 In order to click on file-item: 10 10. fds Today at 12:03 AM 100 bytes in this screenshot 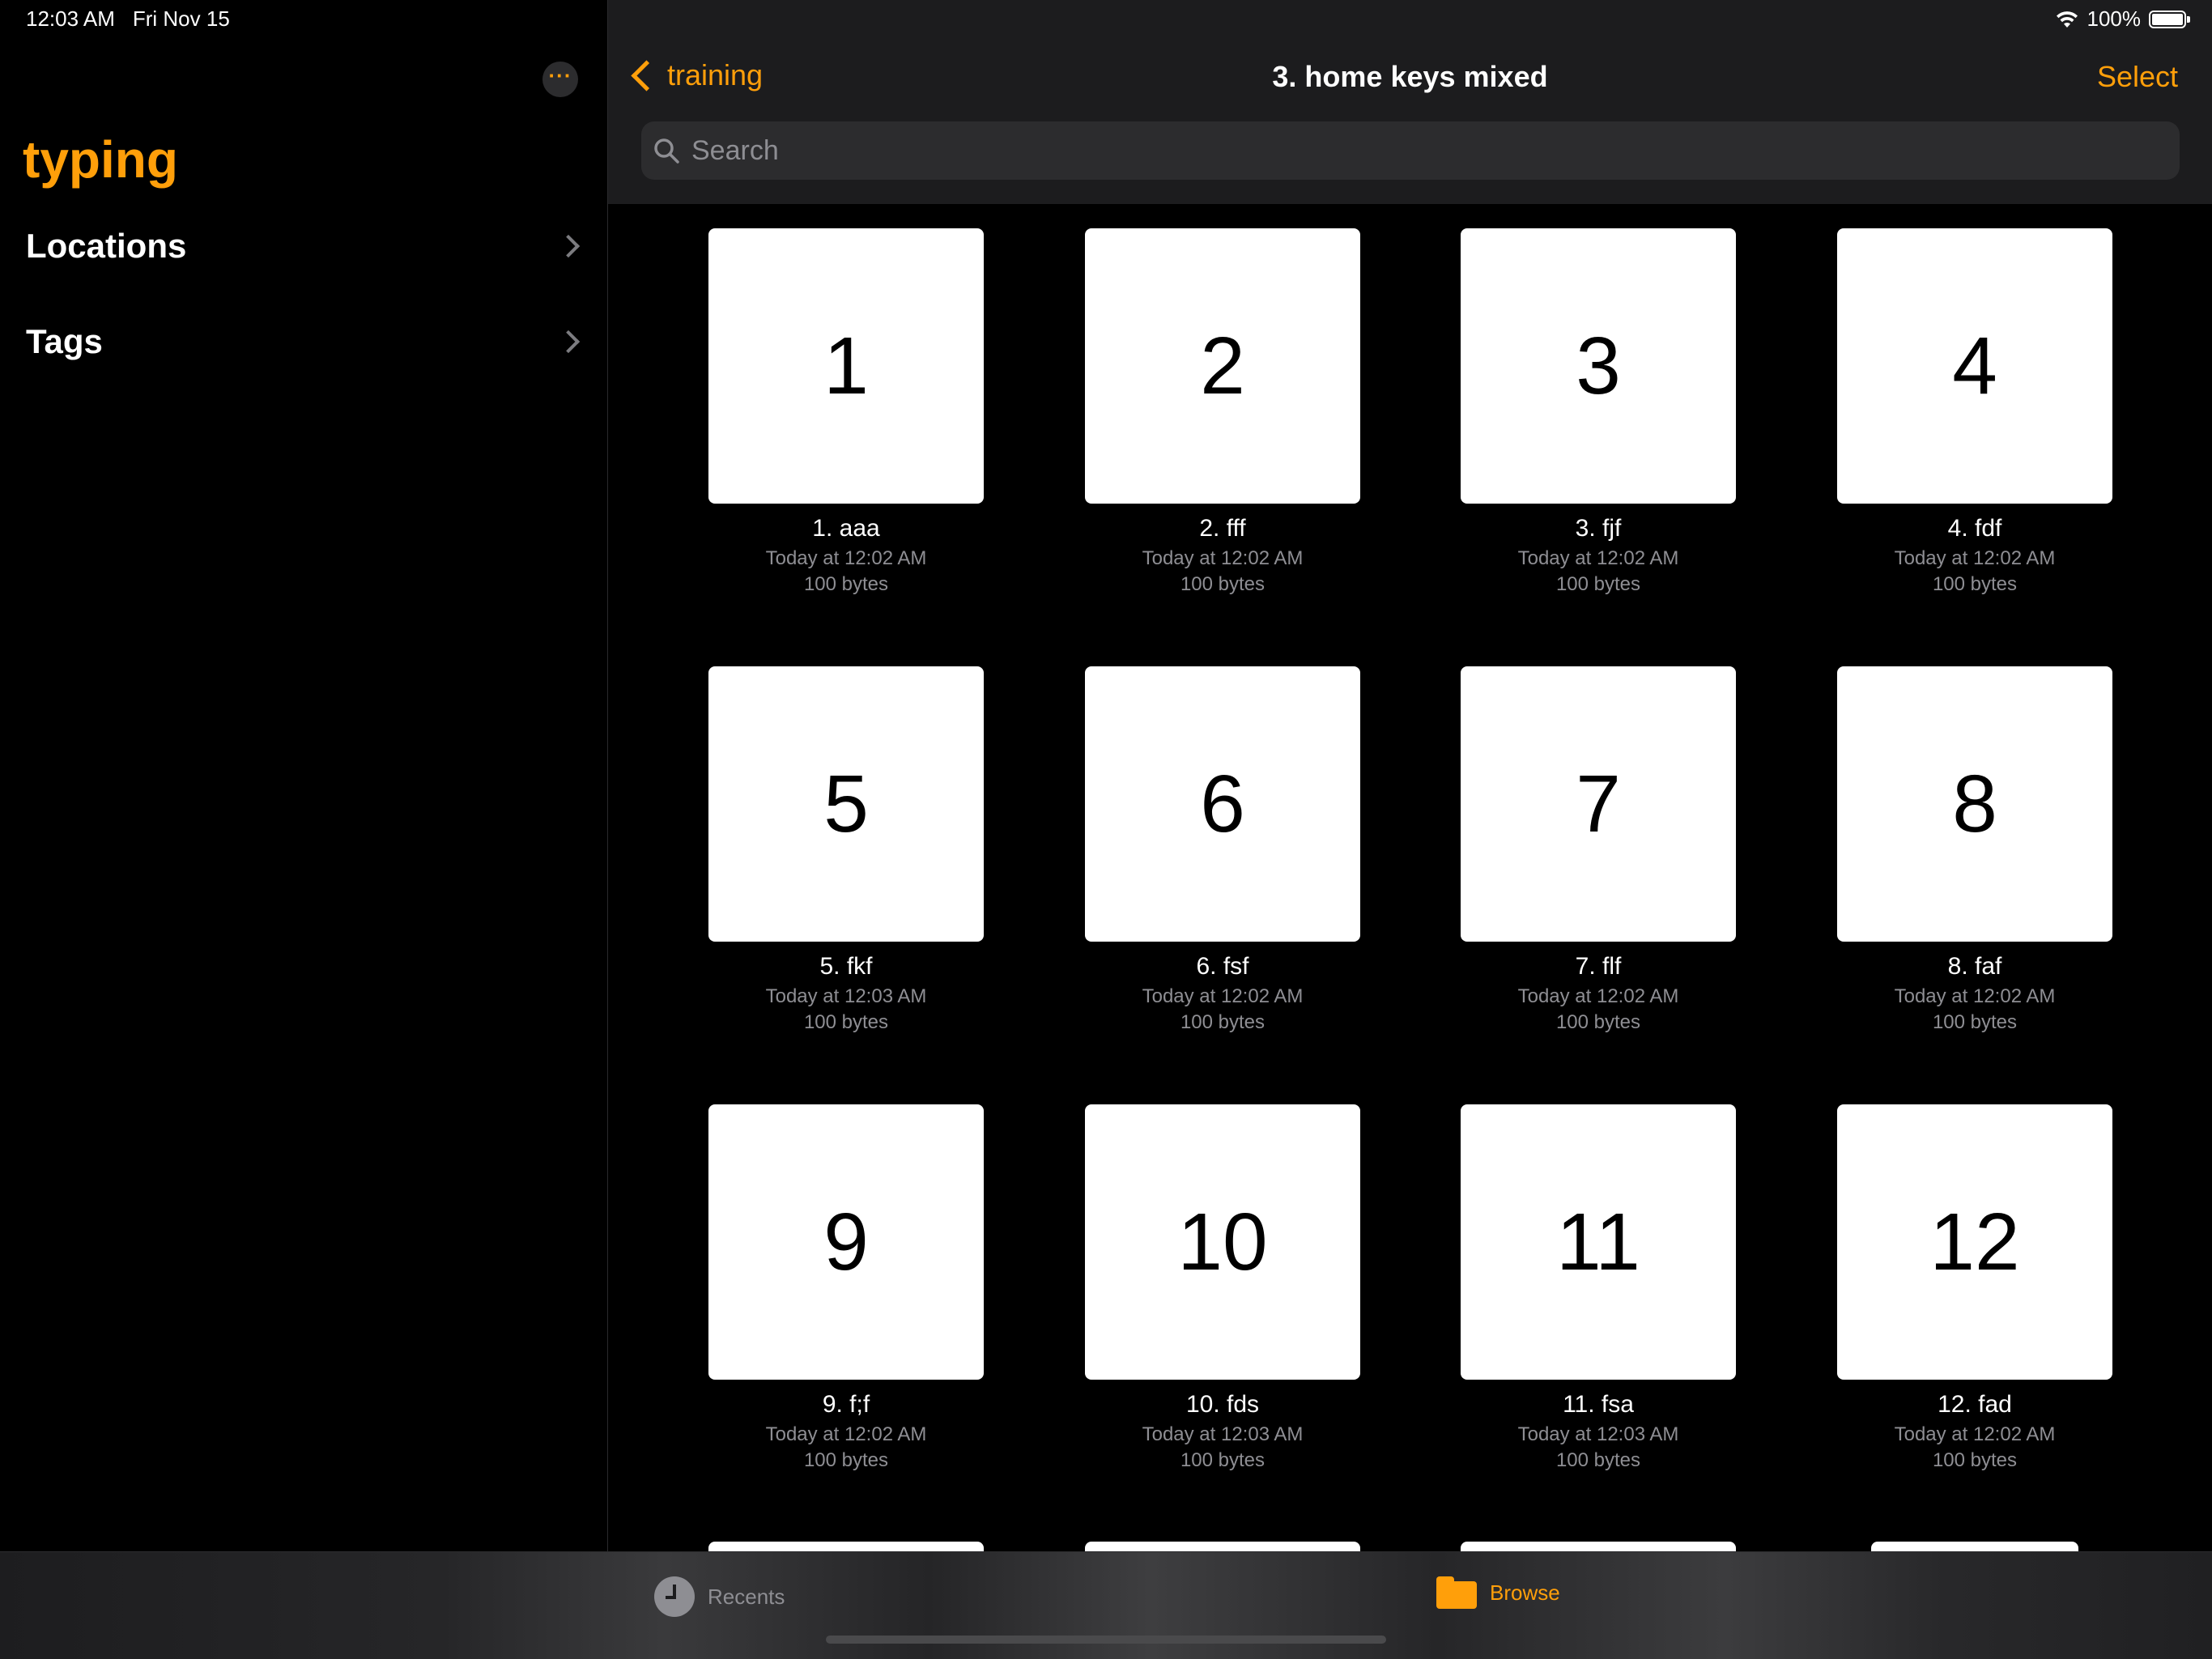, I will do `click(1222, 1288)`.